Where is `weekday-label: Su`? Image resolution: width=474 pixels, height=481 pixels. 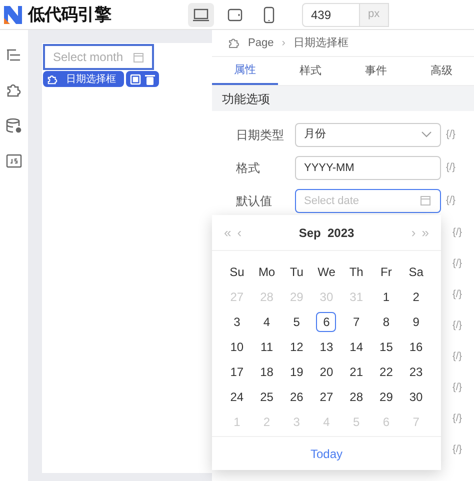 weekday-label: Su is located at coordinates (237, 272).